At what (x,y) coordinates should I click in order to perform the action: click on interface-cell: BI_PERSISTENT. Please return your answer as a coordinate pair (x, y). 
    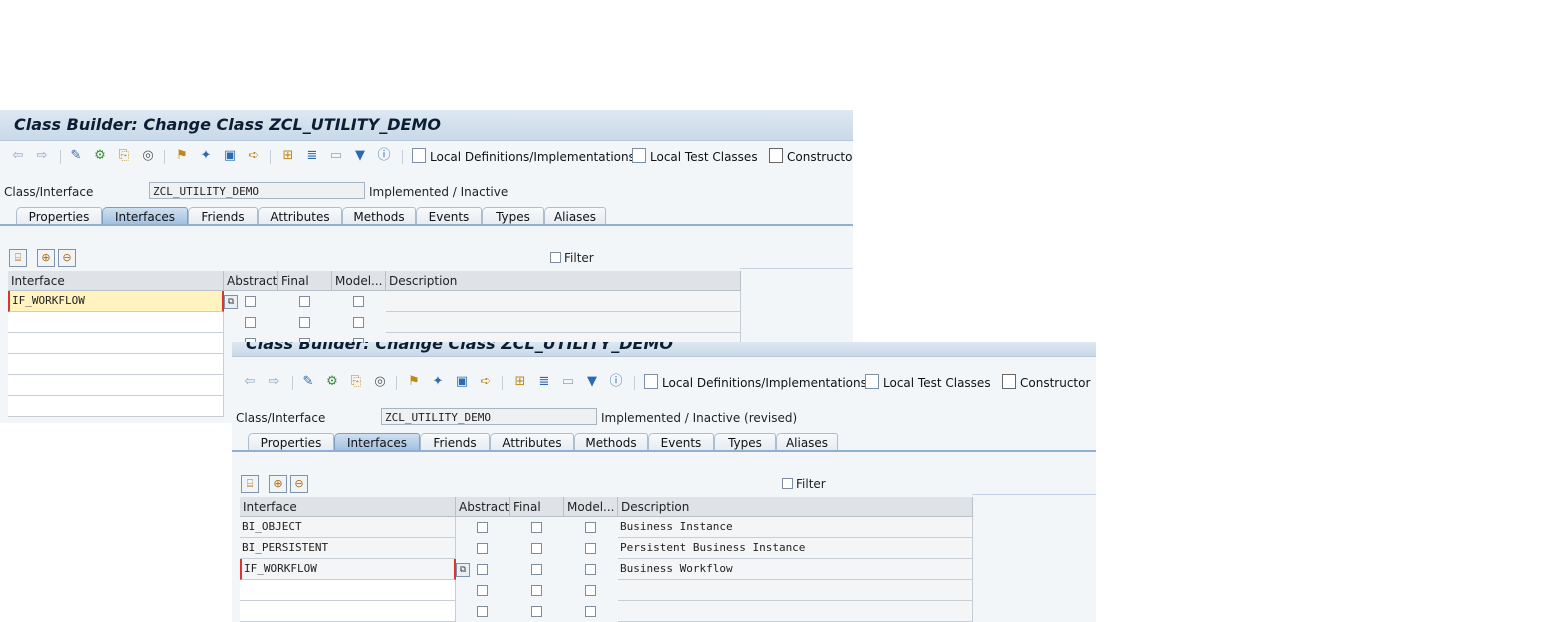
    Looking at the image, I should click on (348, 548).